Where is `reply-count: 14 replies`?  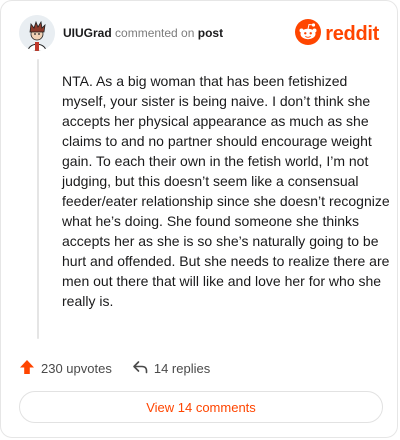
reply-count: 14 replies is located at coordinates (182, 368).